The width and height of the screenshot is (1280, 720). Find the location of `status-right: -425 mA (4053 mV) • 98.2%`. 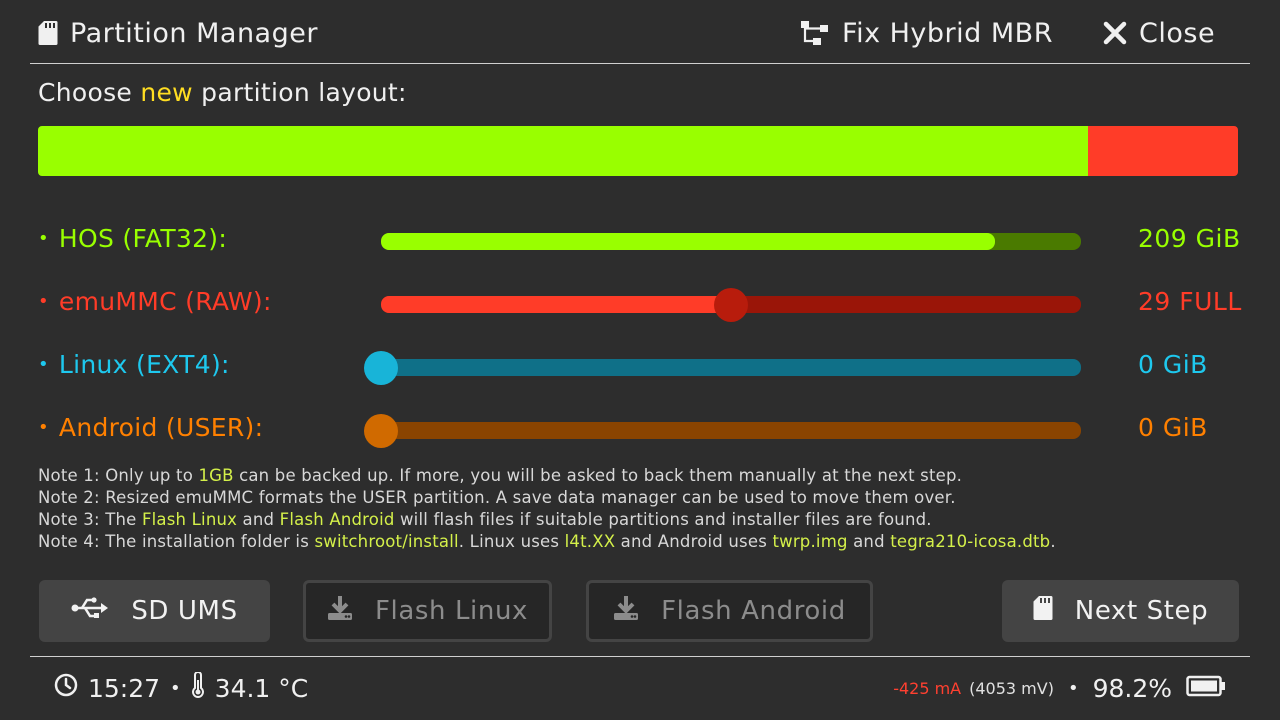

status-right: -425 mA (4053 mV) • 98.2% is located at coordinates (1059, 688).